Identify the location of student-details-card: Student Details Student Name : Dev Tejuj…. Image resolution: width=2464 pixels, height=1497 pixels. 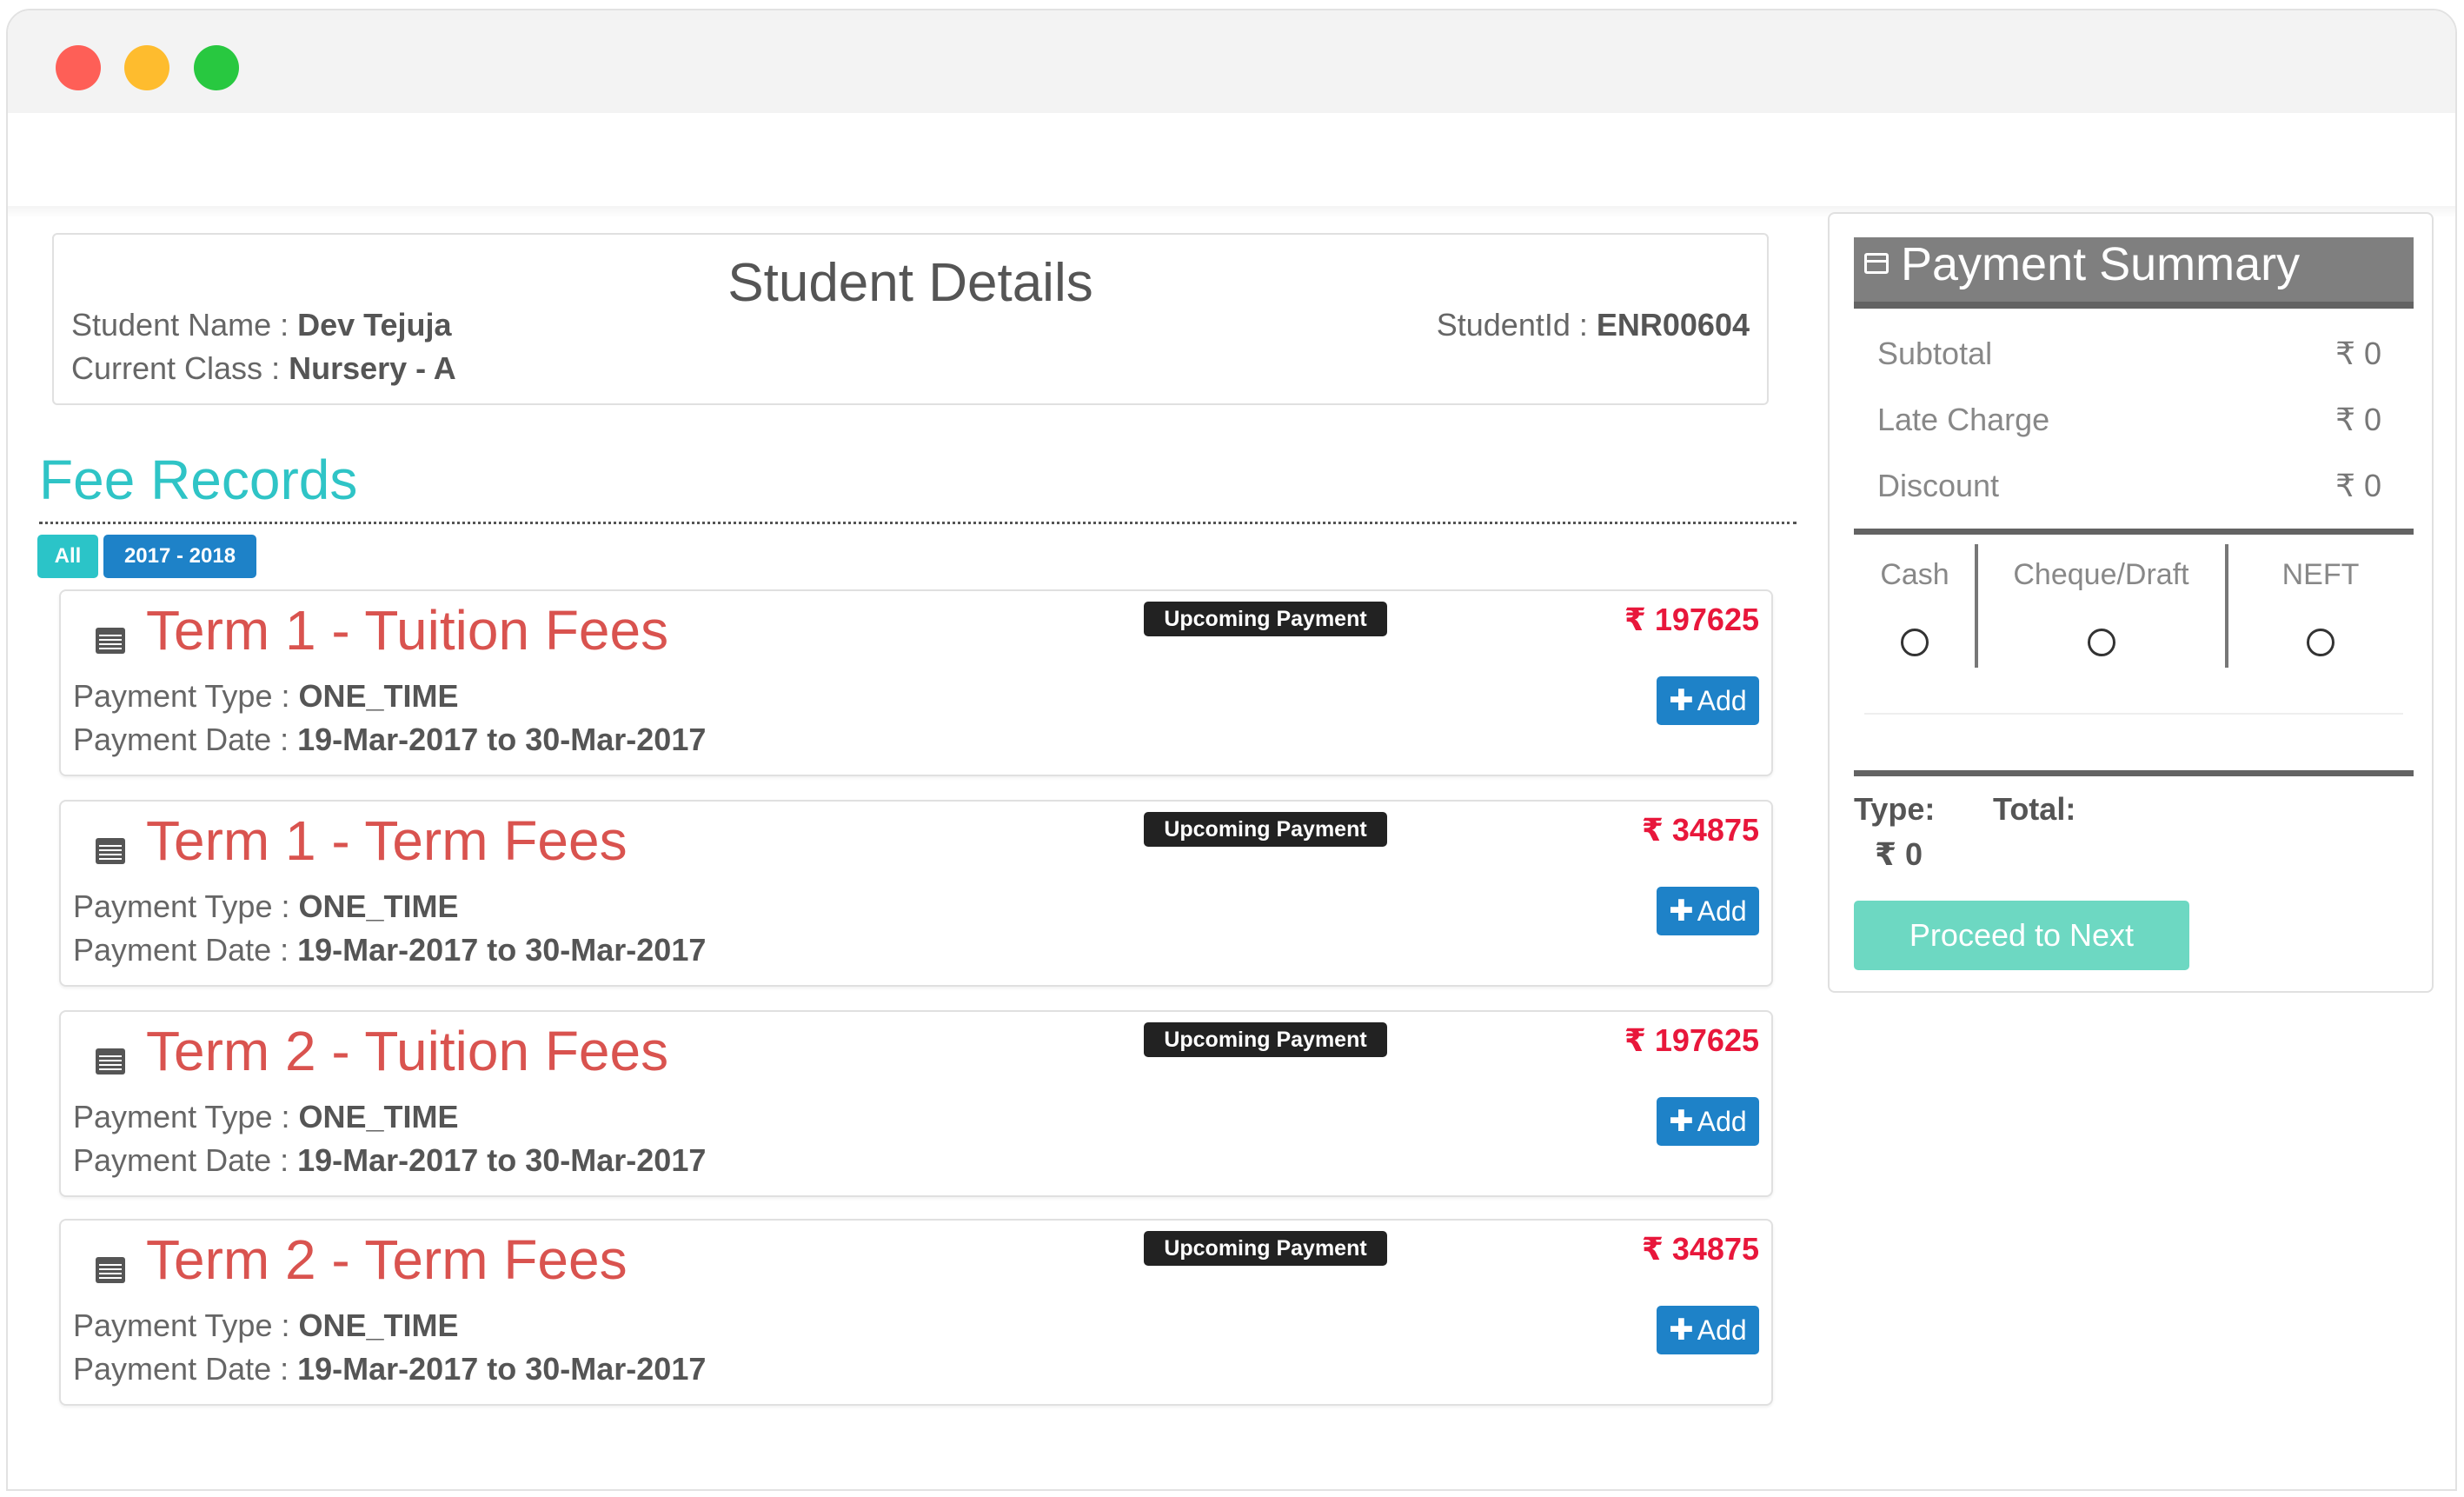
(910, 319).